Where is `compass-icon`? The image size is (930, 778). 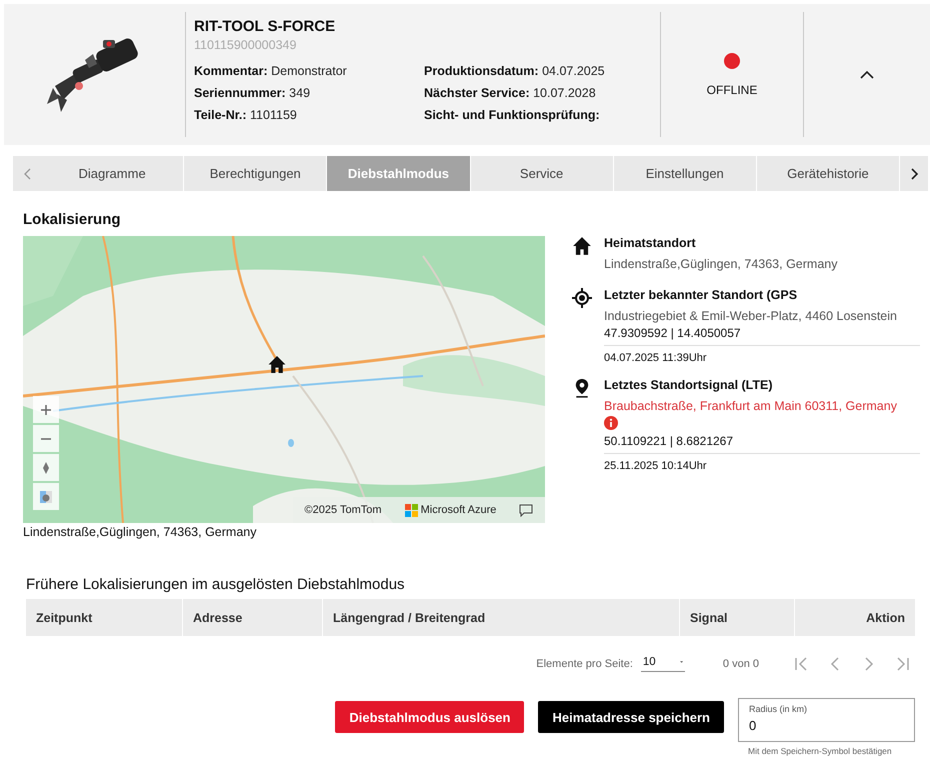 compass-icon is located at coordinates (46, 468).